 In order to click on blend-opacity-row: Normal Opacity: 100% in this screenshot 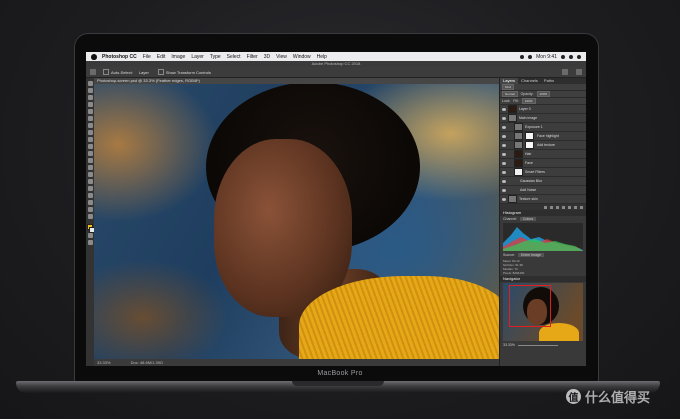, I will do `click(543, 94)`.